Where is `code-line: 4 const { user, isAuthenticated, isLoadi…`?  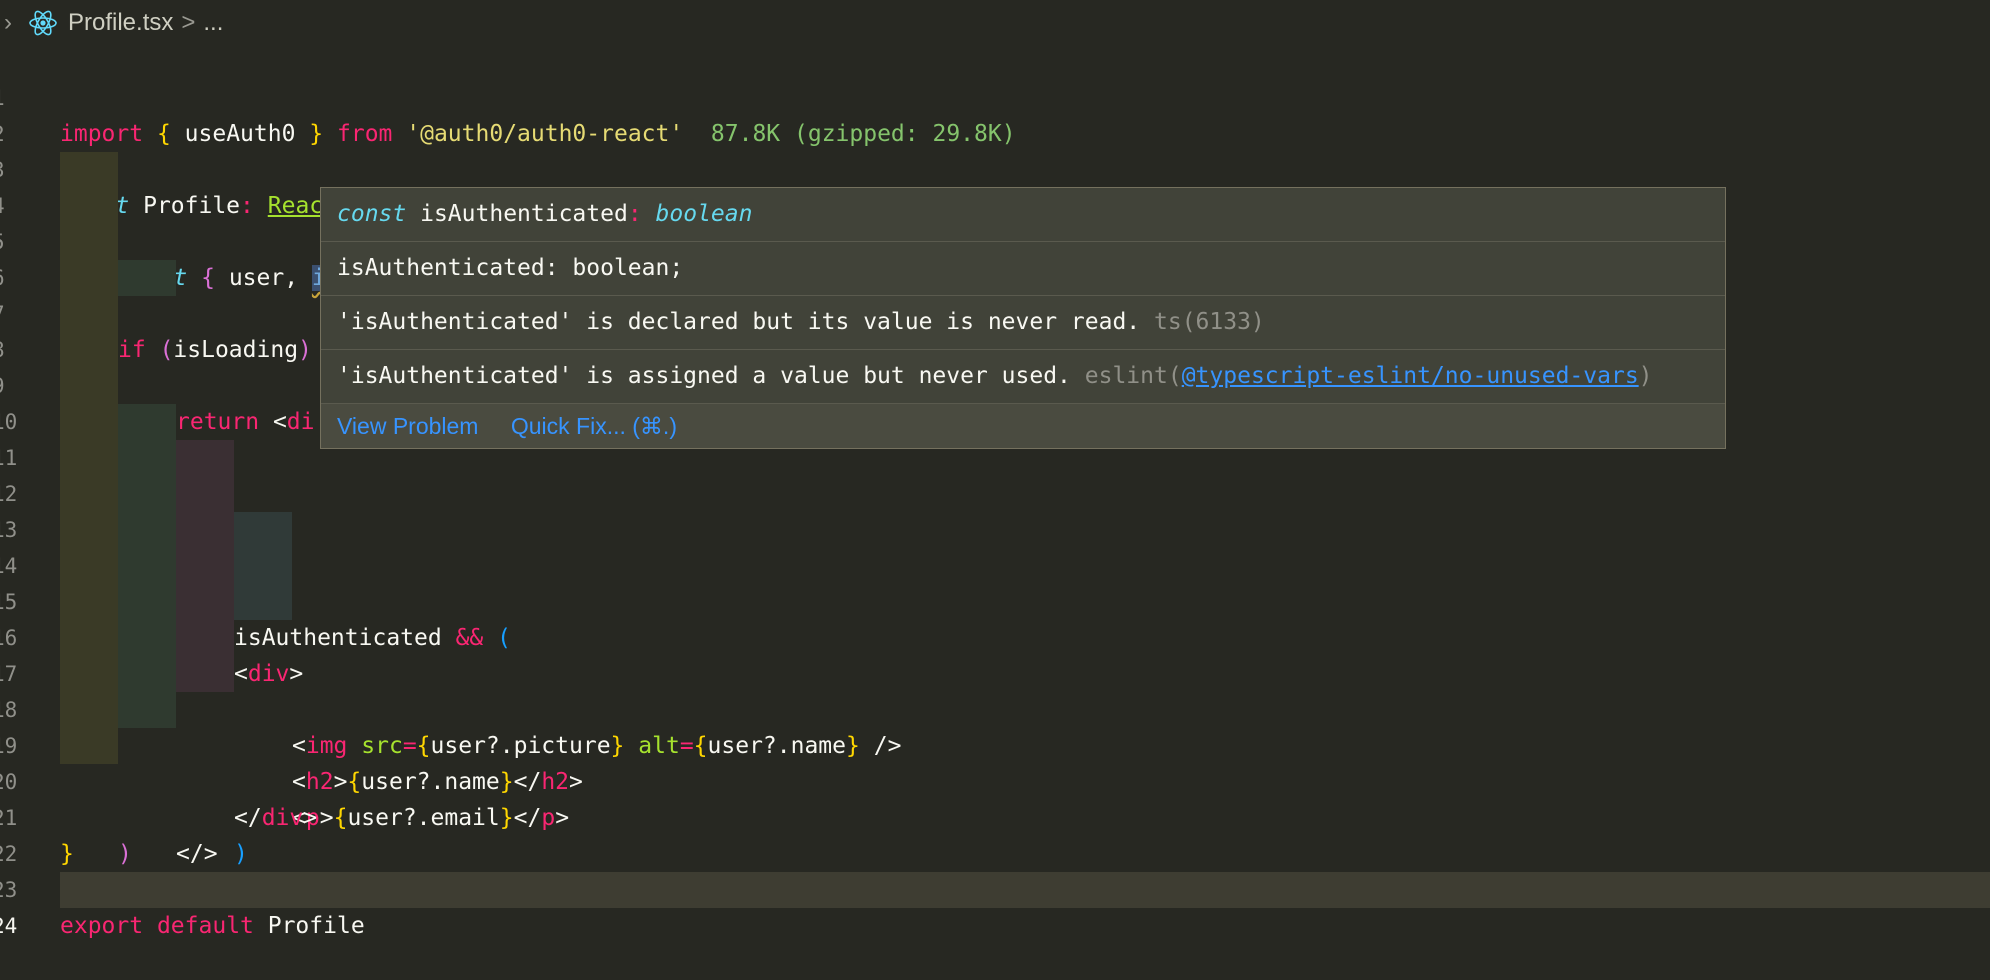
code-line: 4 const { user, isAuthenticated, isLoadi… is located at coordinates (995, 221).